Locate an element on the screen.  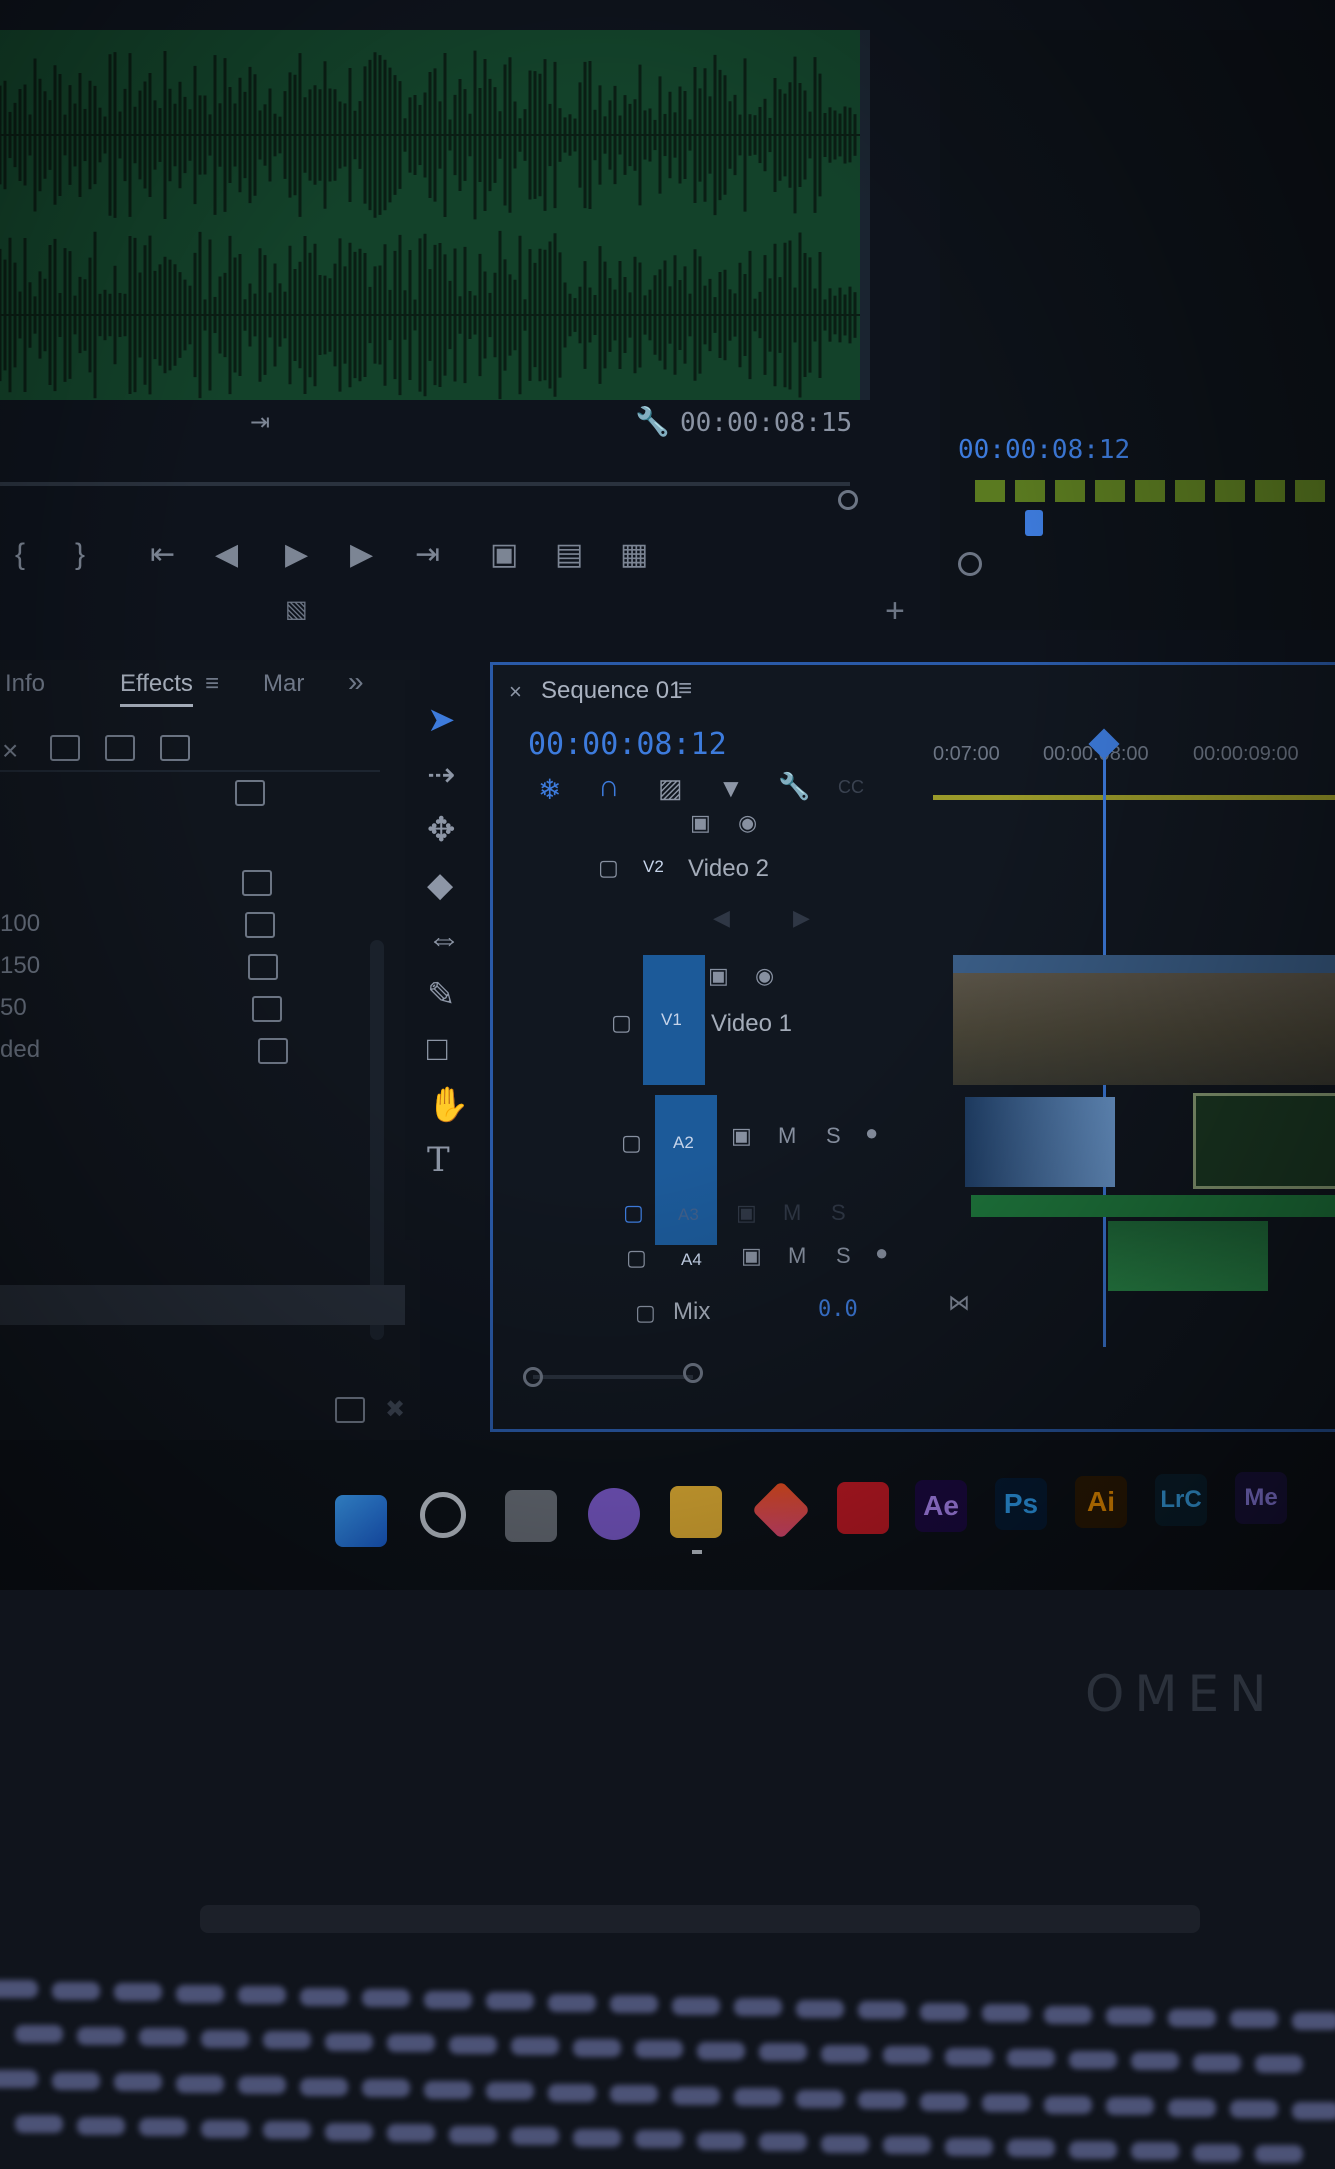
program-zoom-handle is located at coordinates (970, 564).